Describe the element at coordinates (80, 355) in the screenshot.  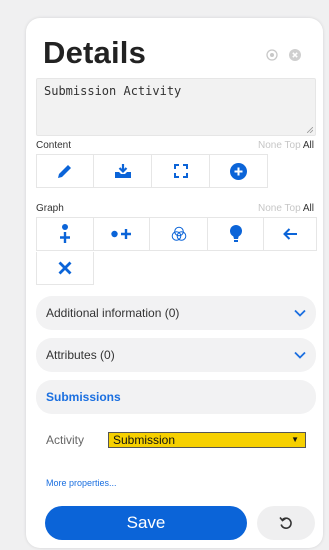
I see `attributes-label: Attributes (0)` at that location.